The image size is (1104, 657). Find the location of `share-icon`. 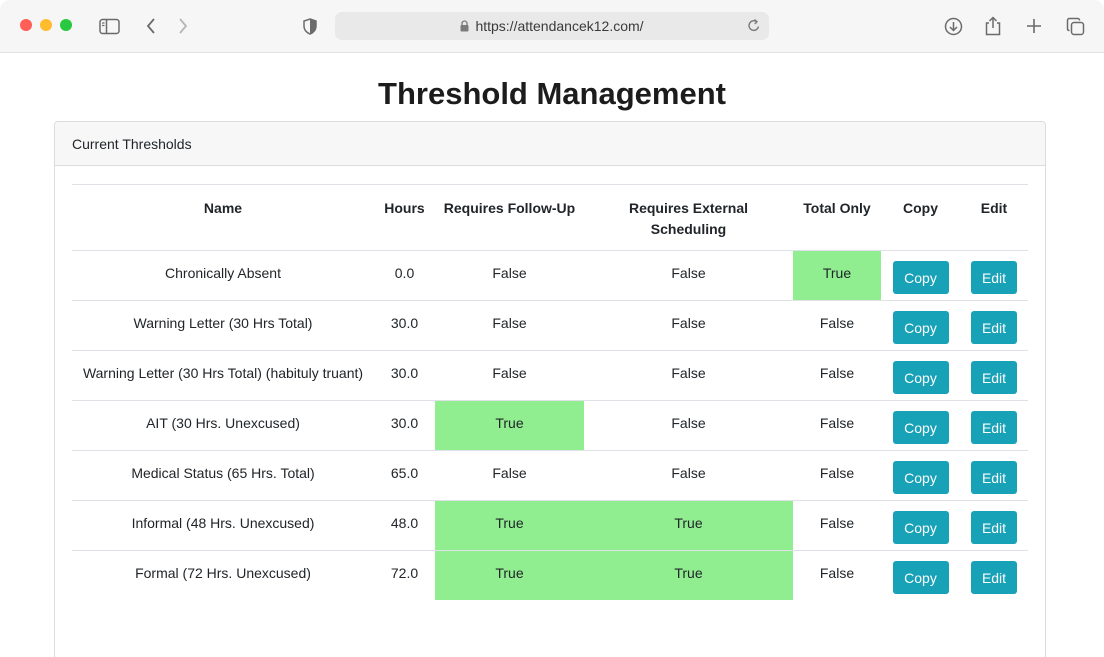

share-icon is located at coordinates (993, 26).